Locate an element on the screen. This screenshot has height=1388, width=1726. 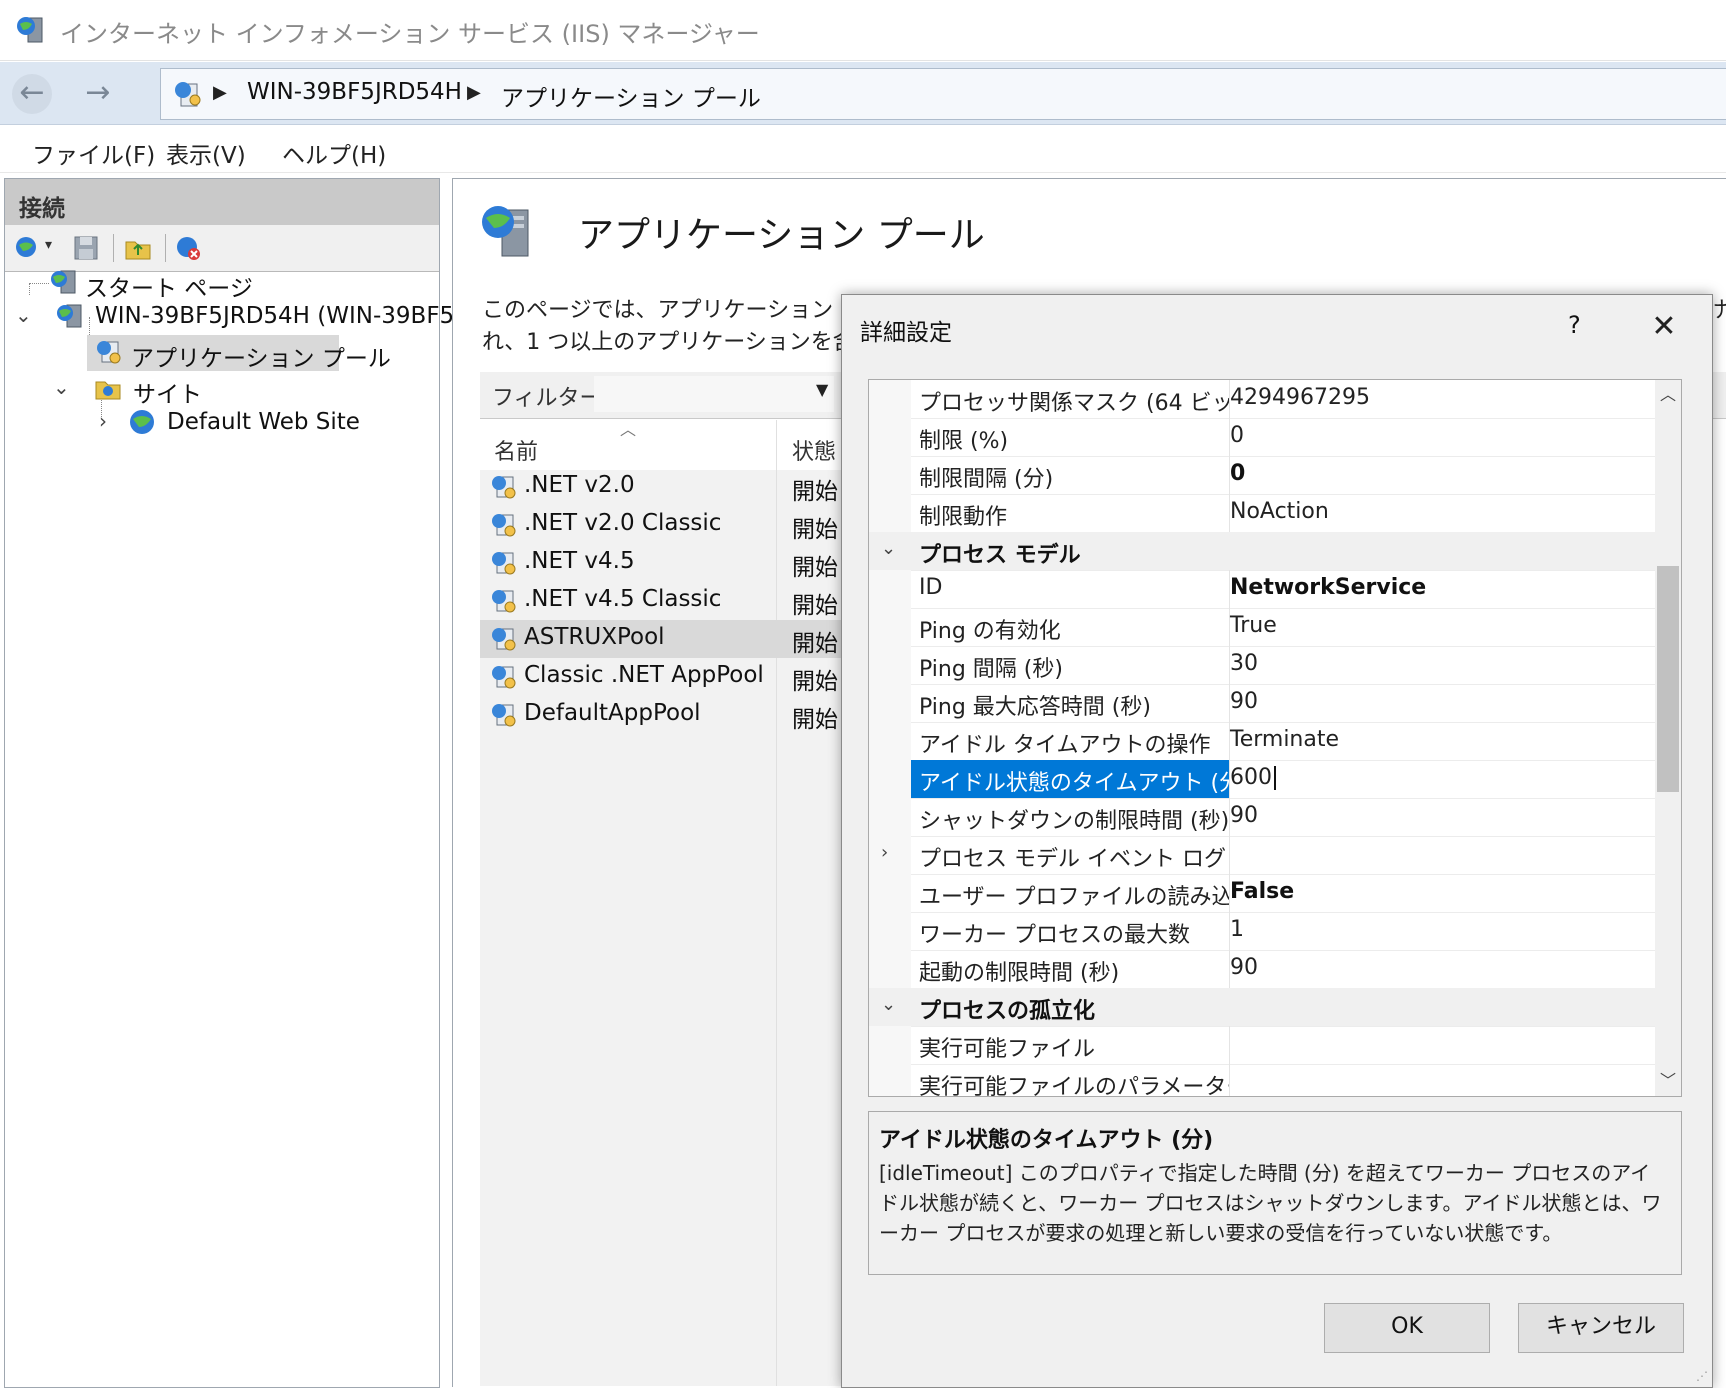
iis-manager-icon is located at coordinates (30, 30).